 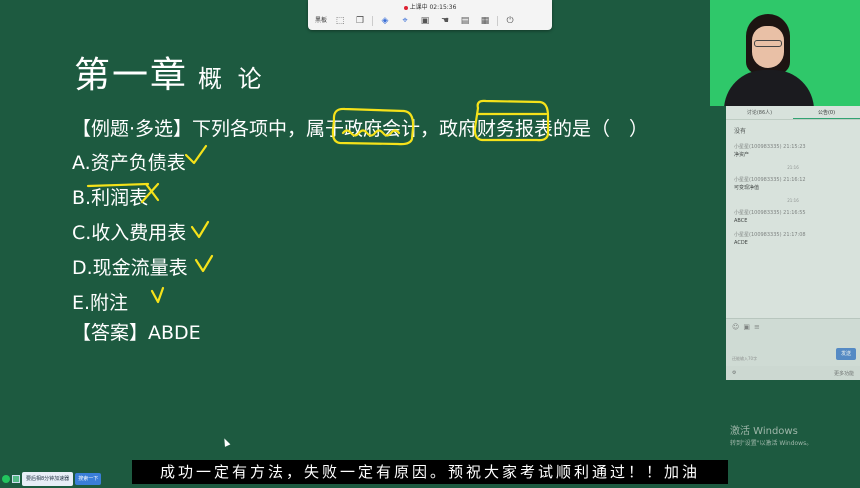 What do you see at coordinates (131, 75) in the screenshot?
I see `chapter-title: 第一章` at bounding box center [131, 75].